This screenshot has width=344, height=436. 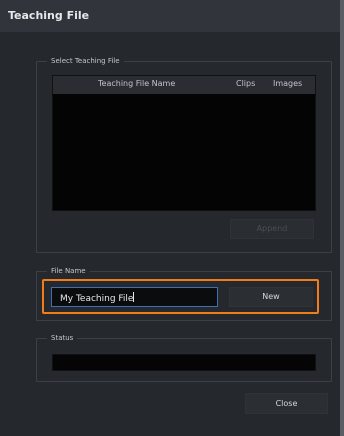 What do you see at coordinates (286, 403) in the screenshot?
I see `close-button: Close` at bounding box center [286, 403].